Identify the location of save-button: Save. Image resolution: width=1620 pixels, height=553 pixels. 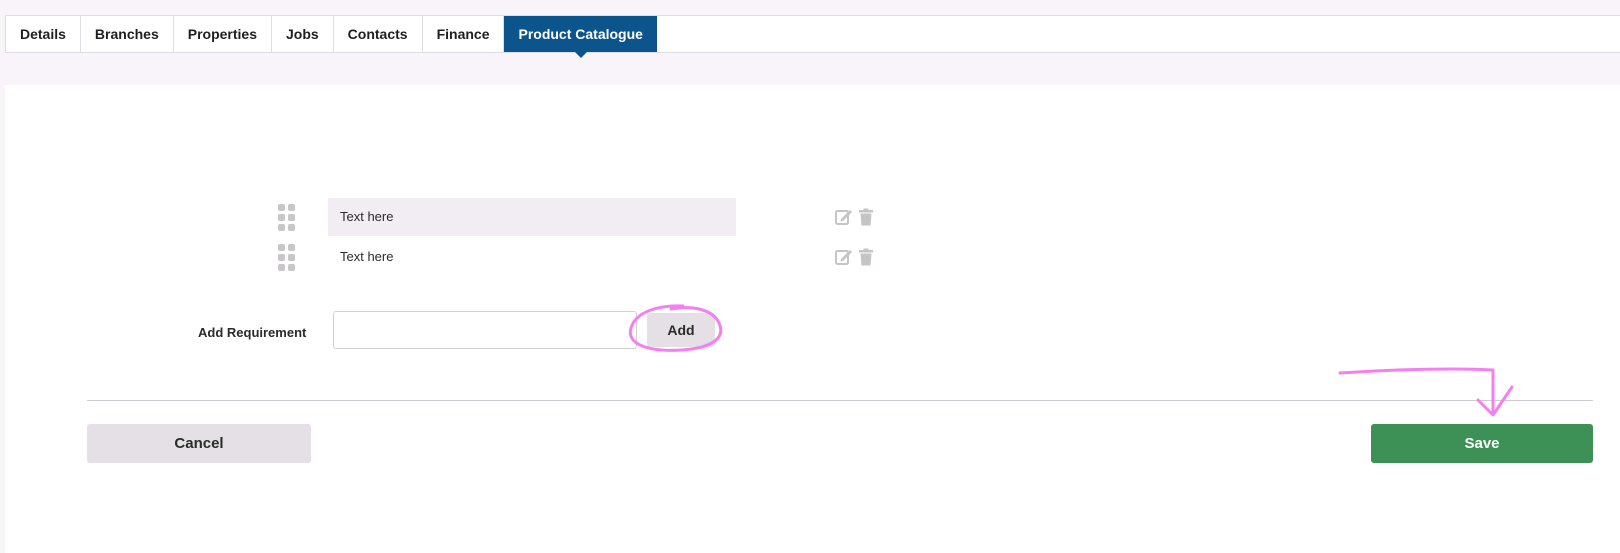
(1482, 443).